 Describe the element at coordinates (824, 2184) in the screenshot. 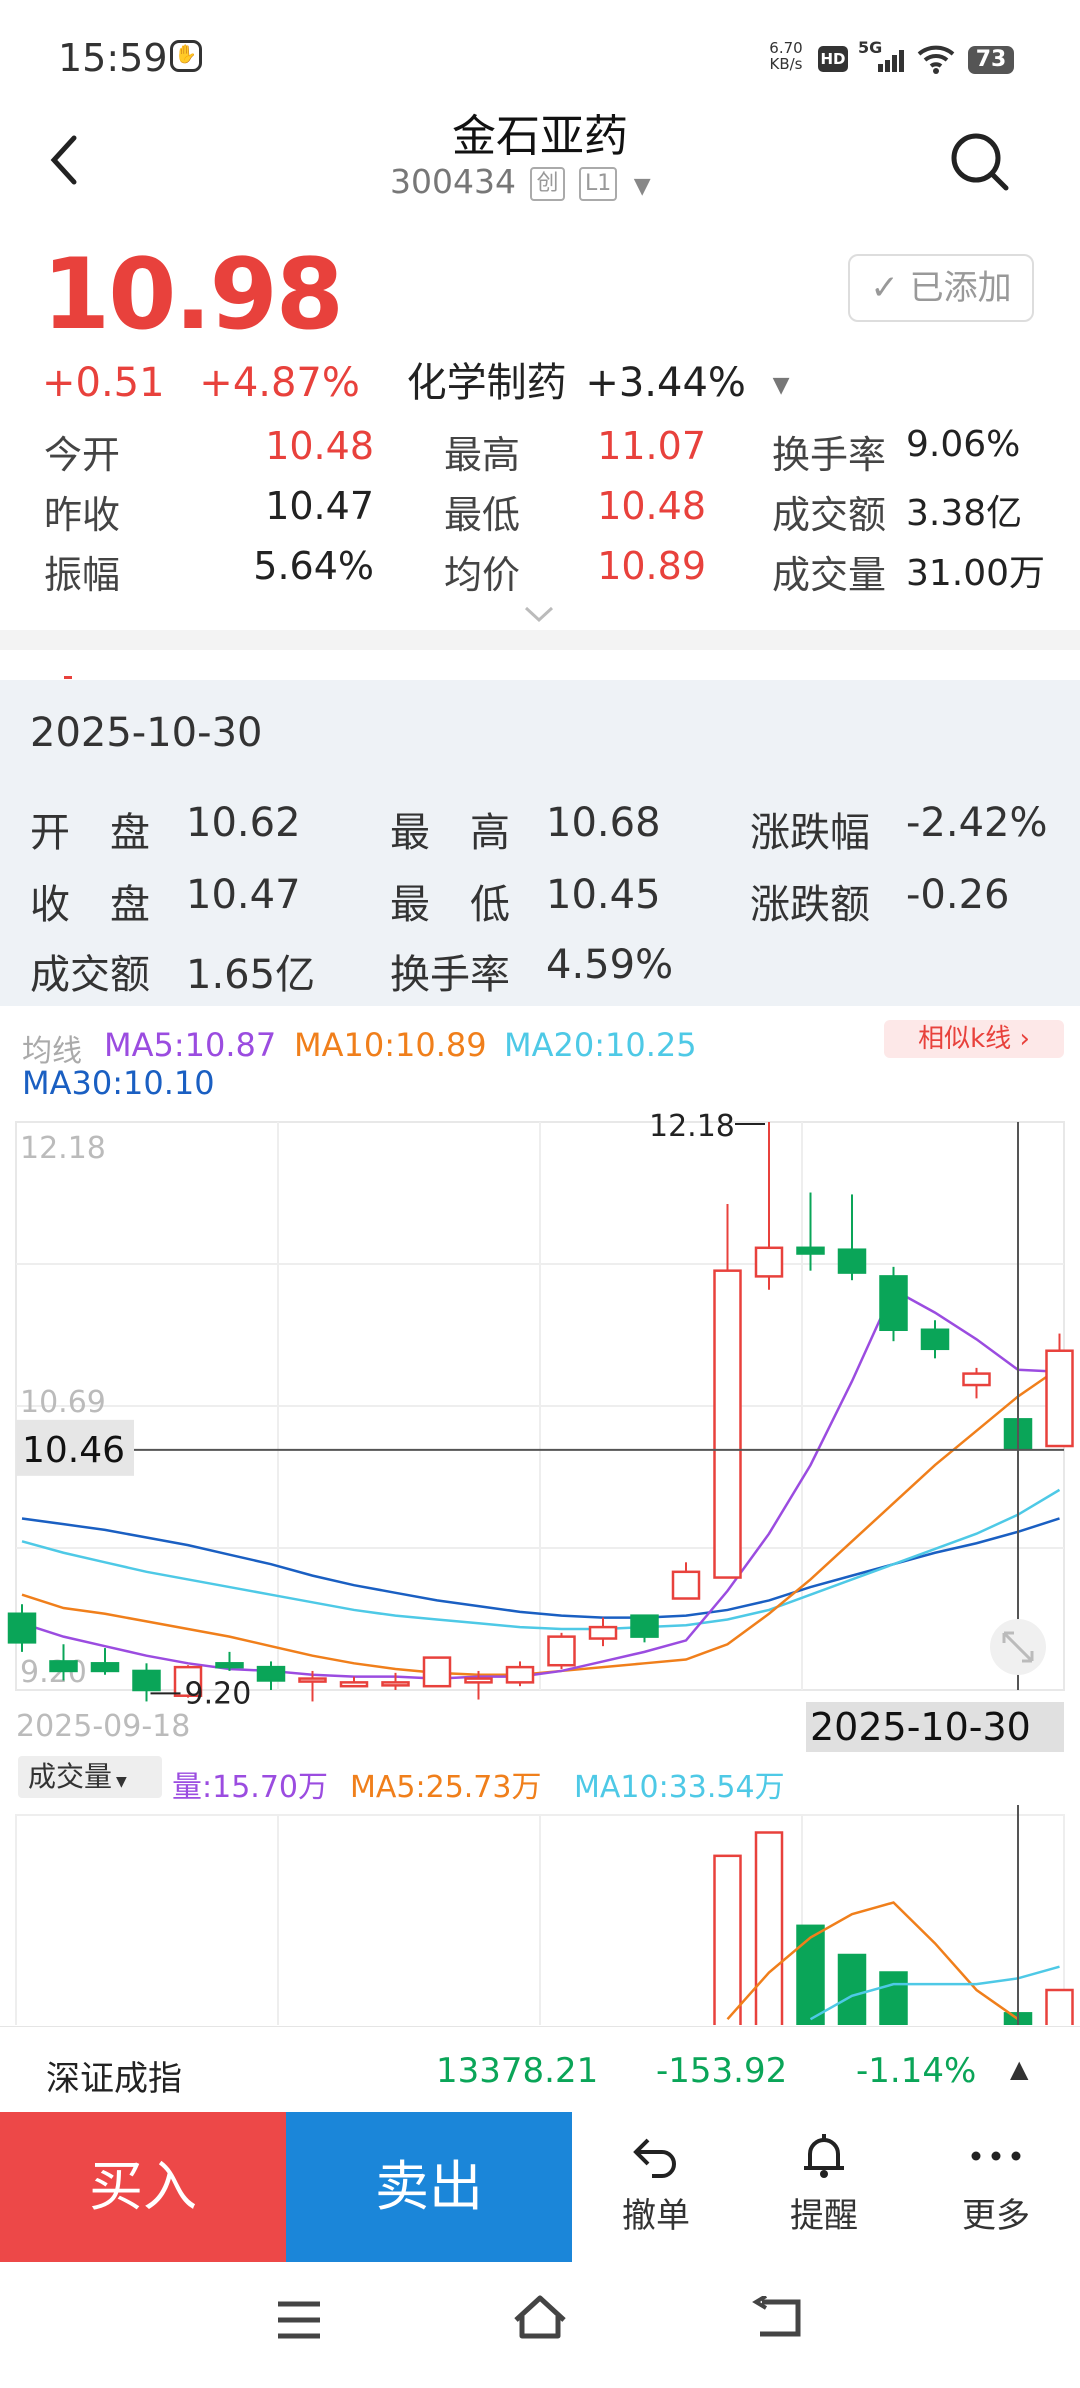

I see `alert-button: 提醒` at that location.